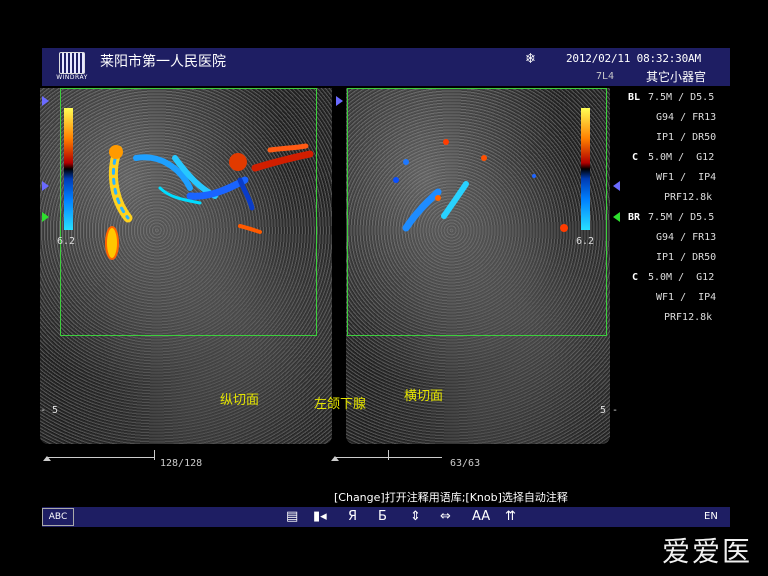 This screenshot has width=768, height=576. What do you see at coordinates (163, 62) in the screenshot?
I see `hospital-name: 莱阳市第一人民医院` at bounding box center [163, 62].